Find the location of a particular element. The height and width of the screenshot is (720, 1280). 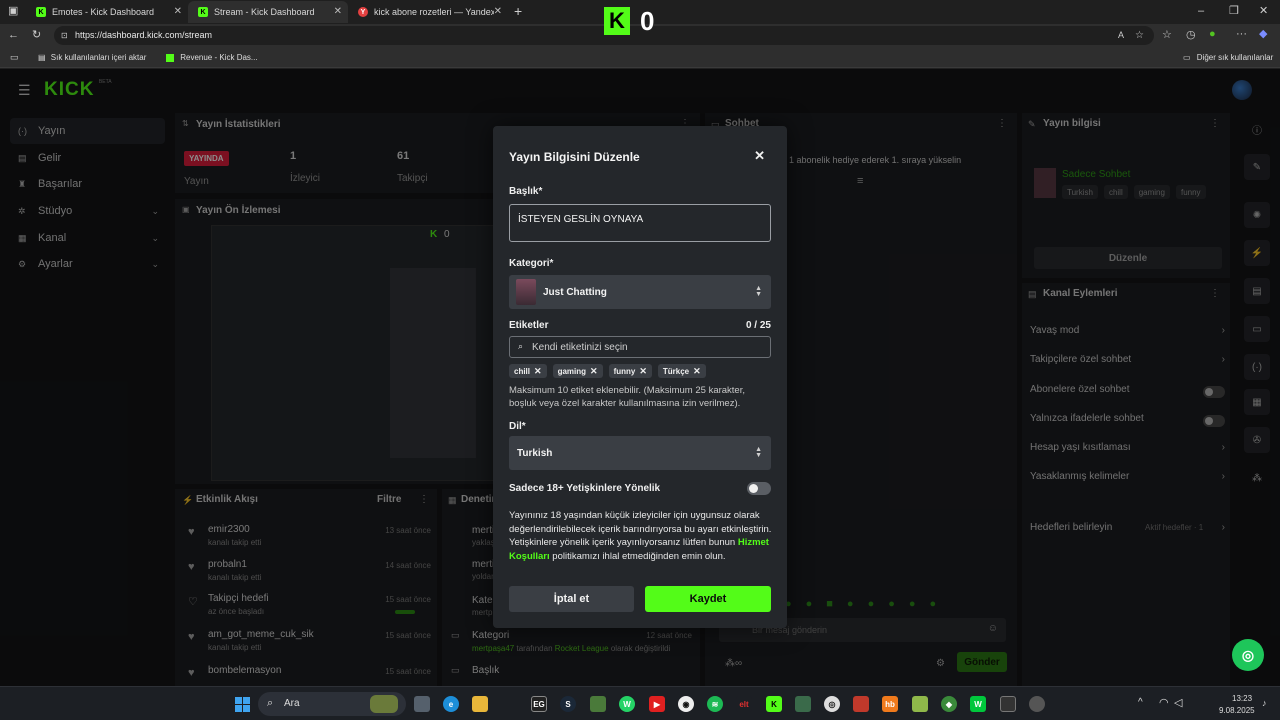

toggle-knob is located at coordinates (753, 488).